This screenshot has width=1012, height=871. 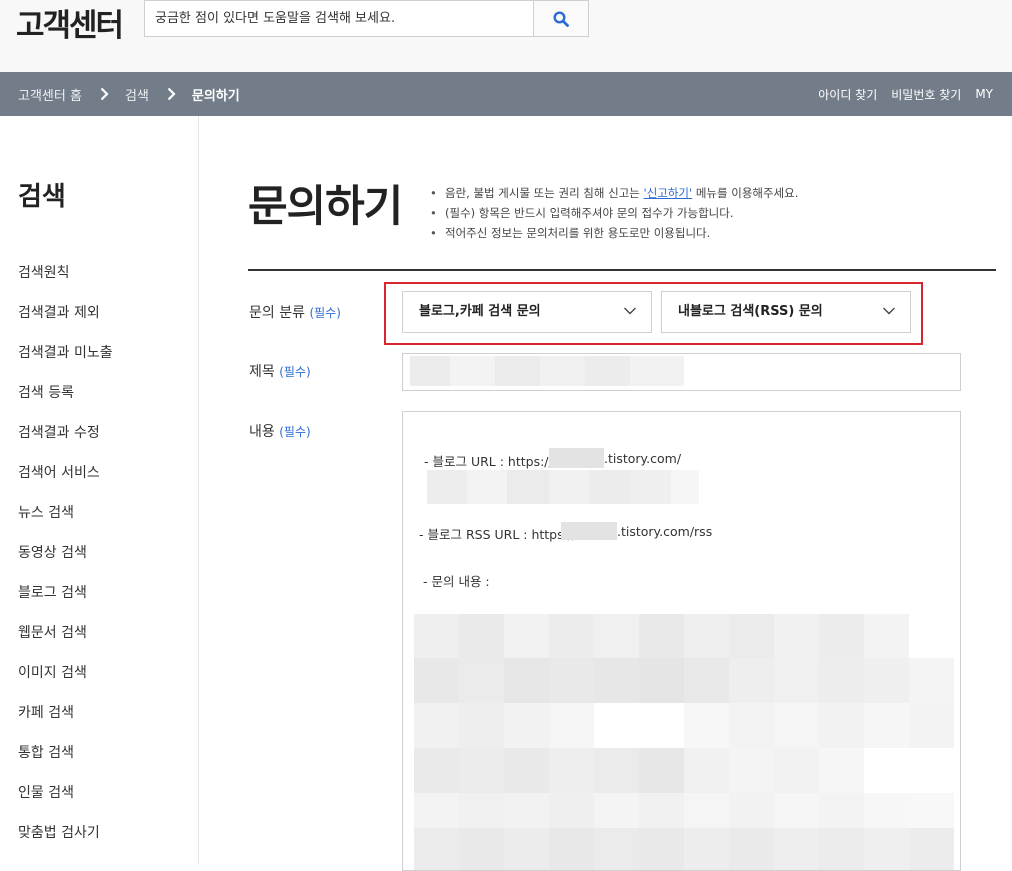 What do you see at coordinates (926, 94) in the screenshot?
I see `find-password-link: 비밀번호 찾기` at bounding box center [926, 94].